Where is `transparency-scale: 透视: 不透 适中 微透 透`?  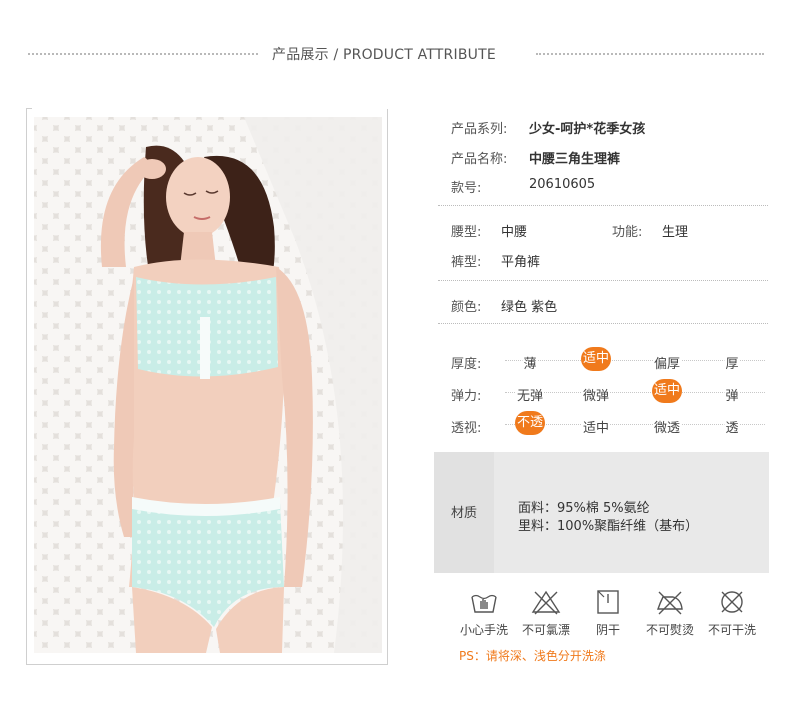
transparency-scale: 透视: 不透 适中 微透 透 is located at coordinates (611, 424).